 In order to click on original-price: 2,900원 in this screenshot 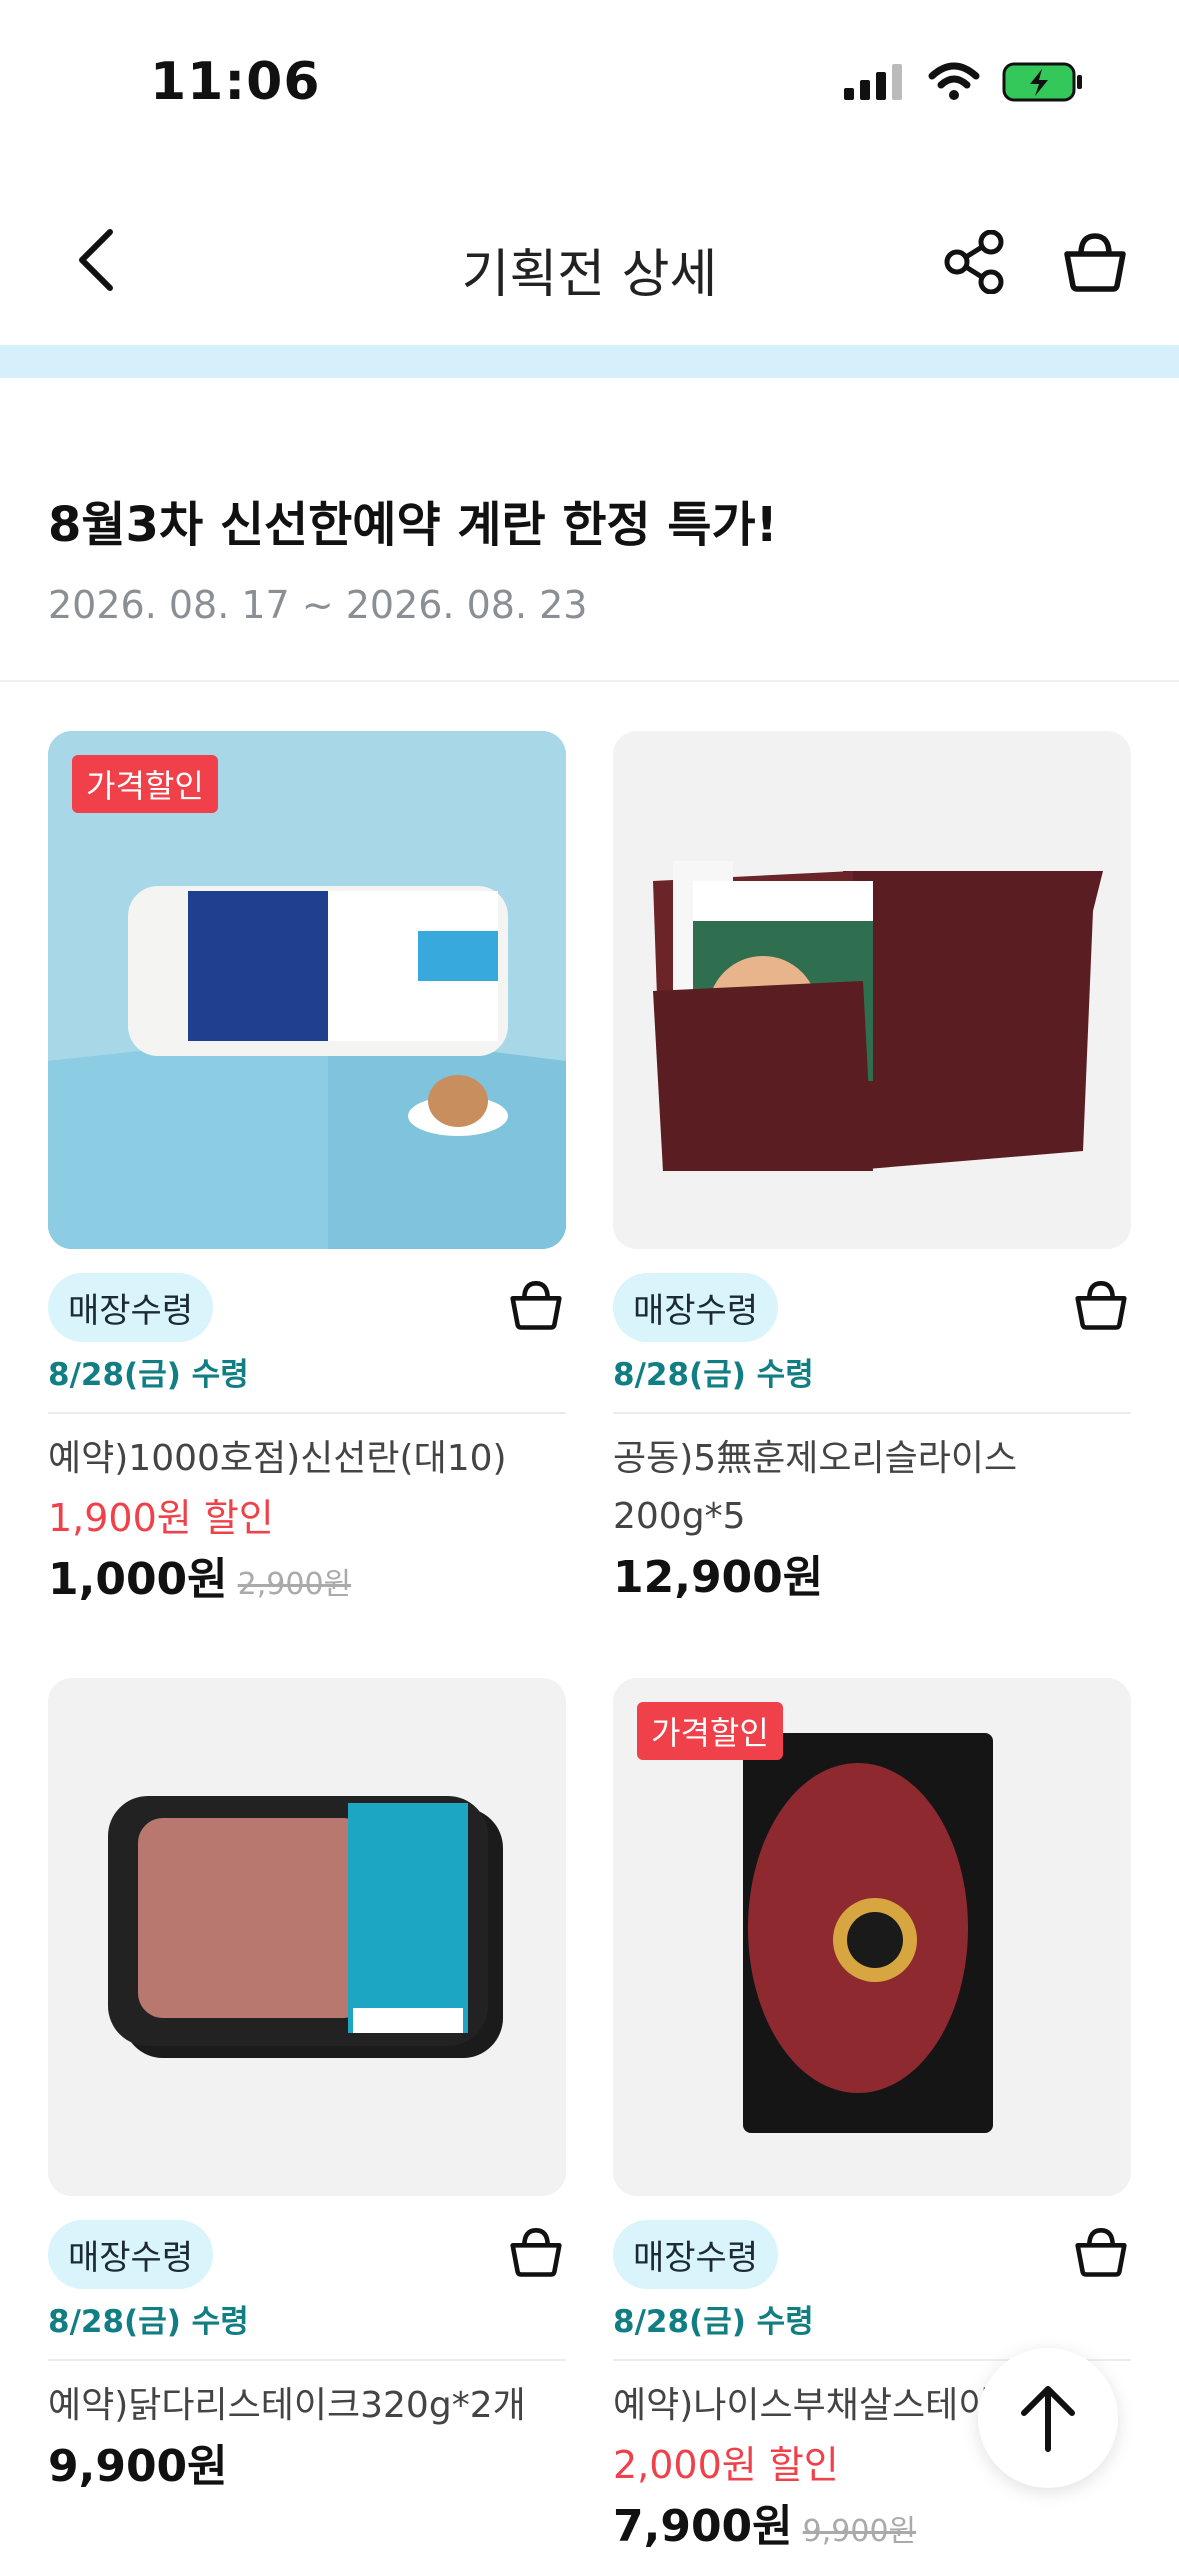, I will do `click(294, 1584)`.